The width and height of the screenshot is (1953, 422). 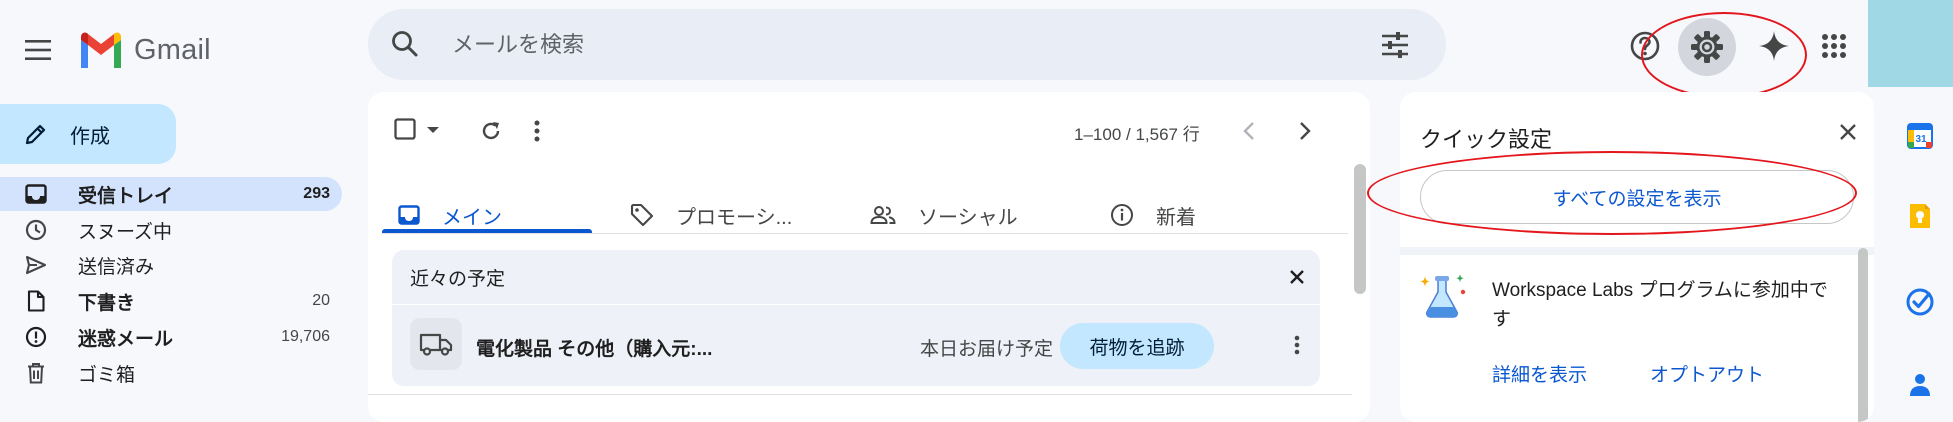 I want to click on pencil-icon, so click(x=35, y=134).